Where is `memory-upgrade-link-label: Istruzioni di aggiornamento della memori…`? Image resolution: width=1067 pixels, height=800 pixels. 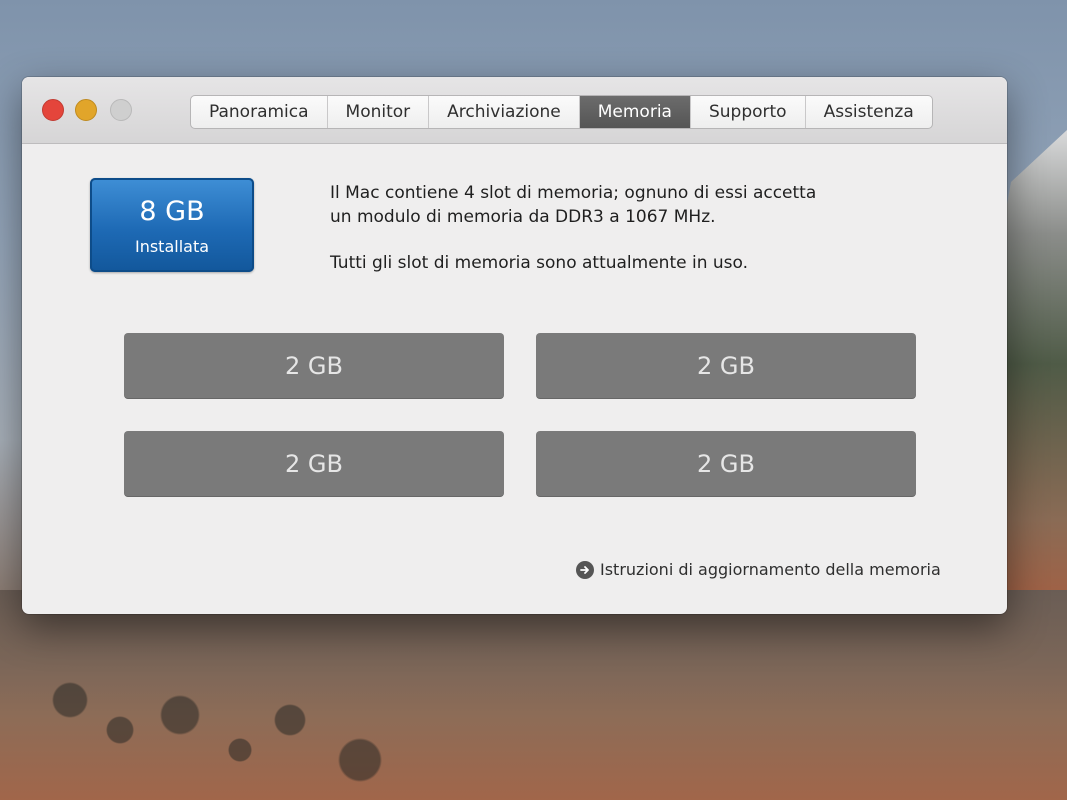 memory-upgrade-link-label: Istruzioni di aggiornamento della memori… is located at coordinates (770, 569).